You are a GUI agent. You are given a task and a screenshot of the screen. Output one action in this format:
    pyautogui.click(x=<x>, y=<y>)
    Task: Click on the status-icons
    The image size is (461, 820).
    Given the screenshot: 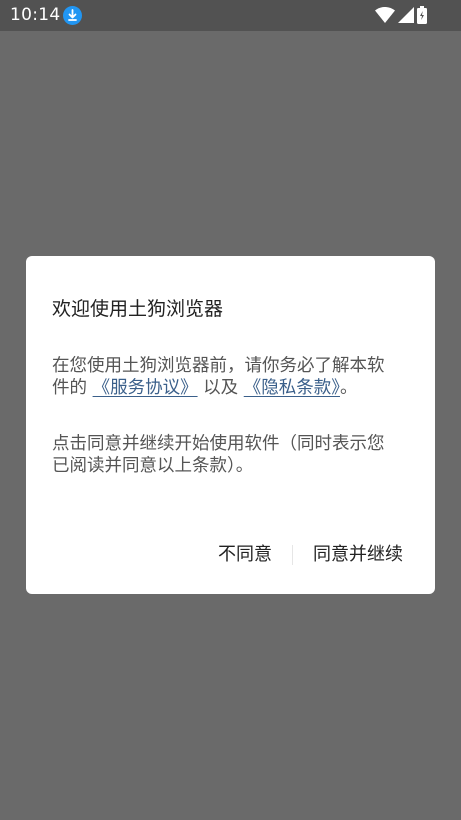 What is the action you would take?
    pyautogui.click(x=401, y=15)
    